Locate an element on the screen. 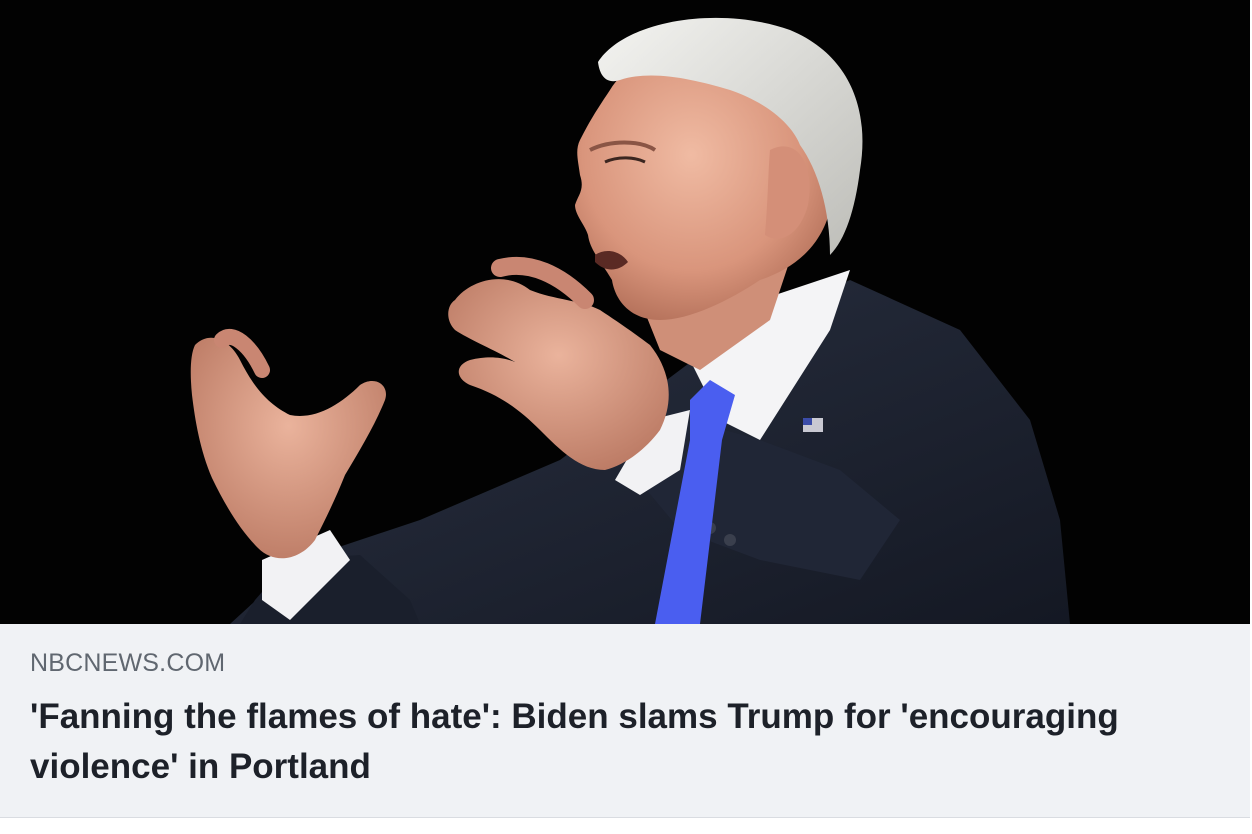 This screenshot has height=834, width=1252. flag-pin-canton is located at coordinates (807, 421).